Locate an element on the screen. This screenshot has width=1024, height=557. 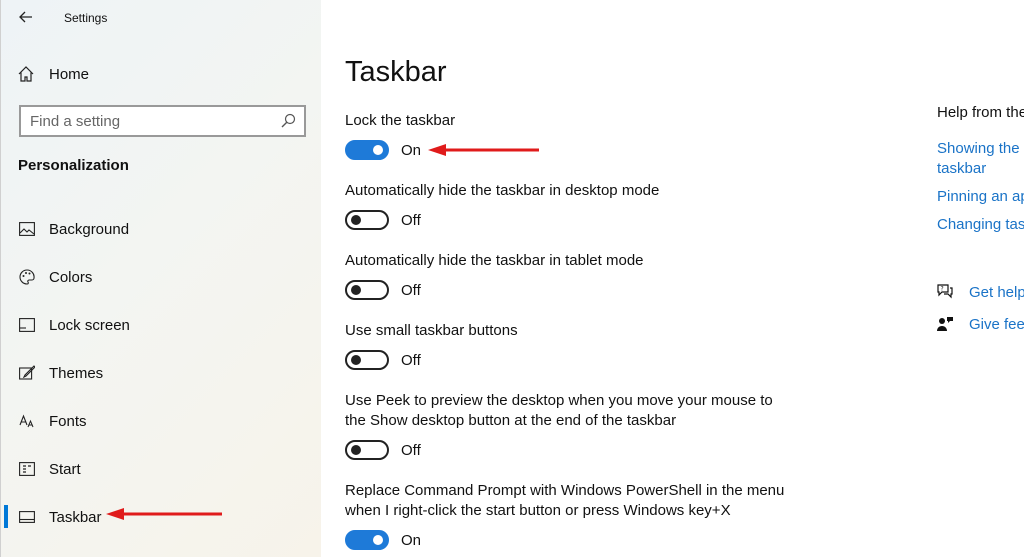
help-title: Help from the is located at coordinates (980, 112).